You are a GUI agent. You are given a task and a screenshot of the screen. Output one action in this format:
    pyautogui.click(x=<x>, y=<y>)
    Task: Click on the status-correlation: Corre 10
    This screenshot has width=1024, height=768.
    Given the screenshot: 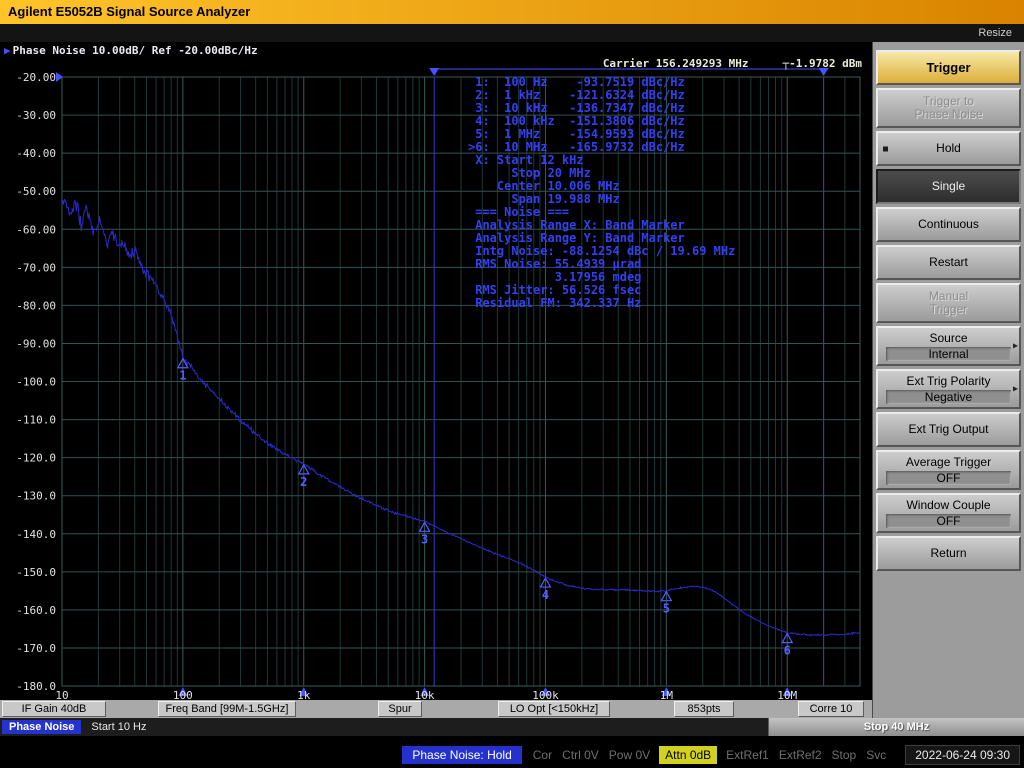 What is the action you would take?
    pyautogui.click(x=831, y=709)
    